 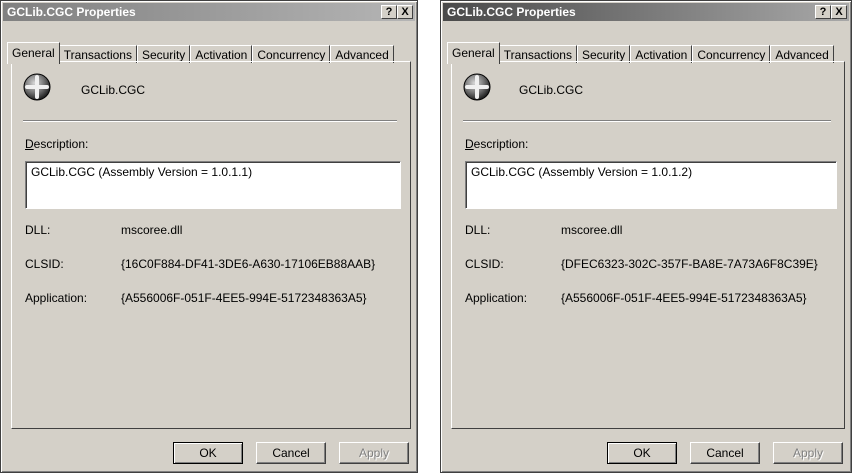 I want to click on clsid-value: {16C0F884-DF41-3DE6-A630-17106EB88AAB}, so click(x=248, y=264).